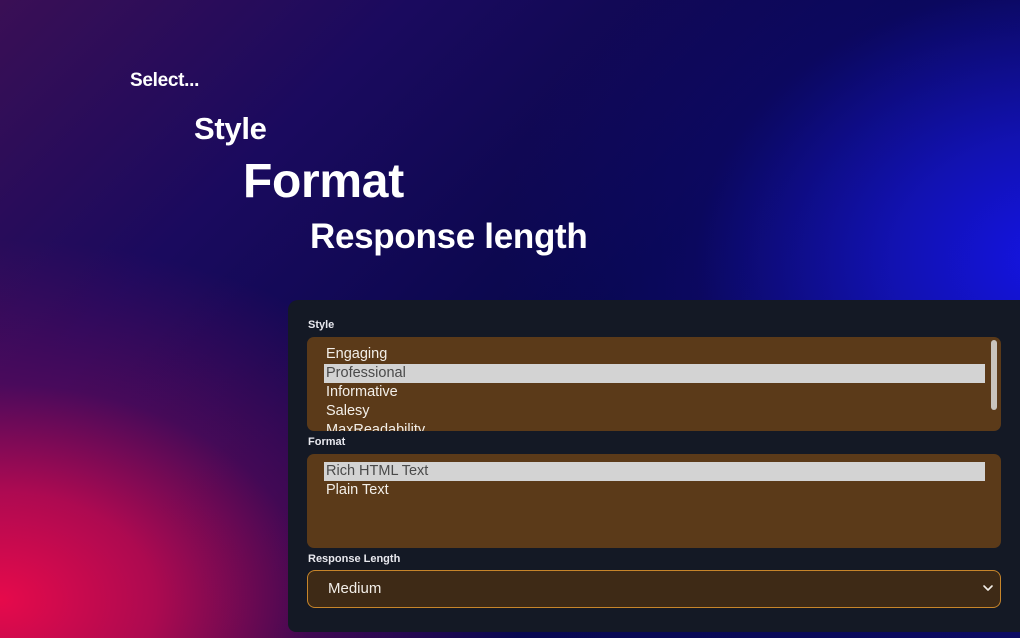  Describe the element at coordinates (354, 559) in the screenshot. I see `response-length-label: Response Length` at that location.